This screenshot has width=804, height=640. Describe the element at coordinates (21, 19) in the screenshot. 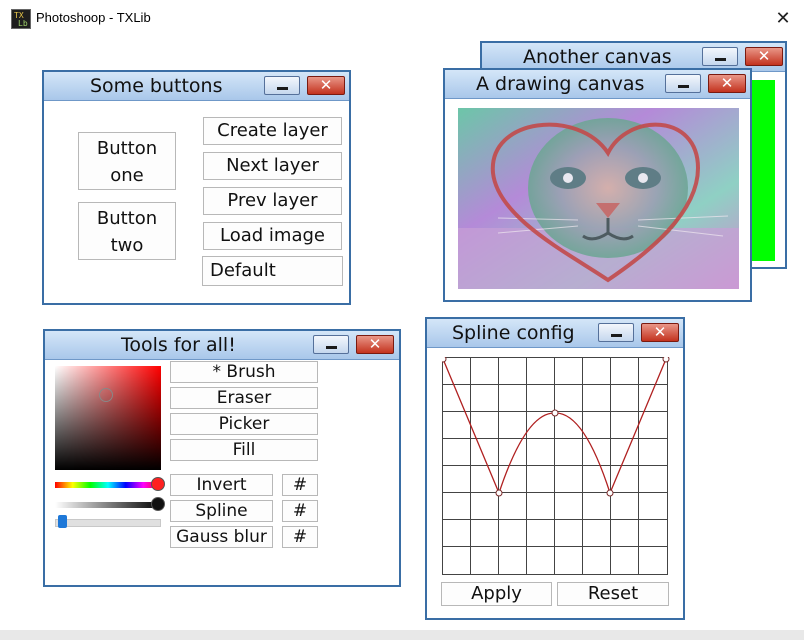

I see `txlib-app-icon: TX Lb` at that location.